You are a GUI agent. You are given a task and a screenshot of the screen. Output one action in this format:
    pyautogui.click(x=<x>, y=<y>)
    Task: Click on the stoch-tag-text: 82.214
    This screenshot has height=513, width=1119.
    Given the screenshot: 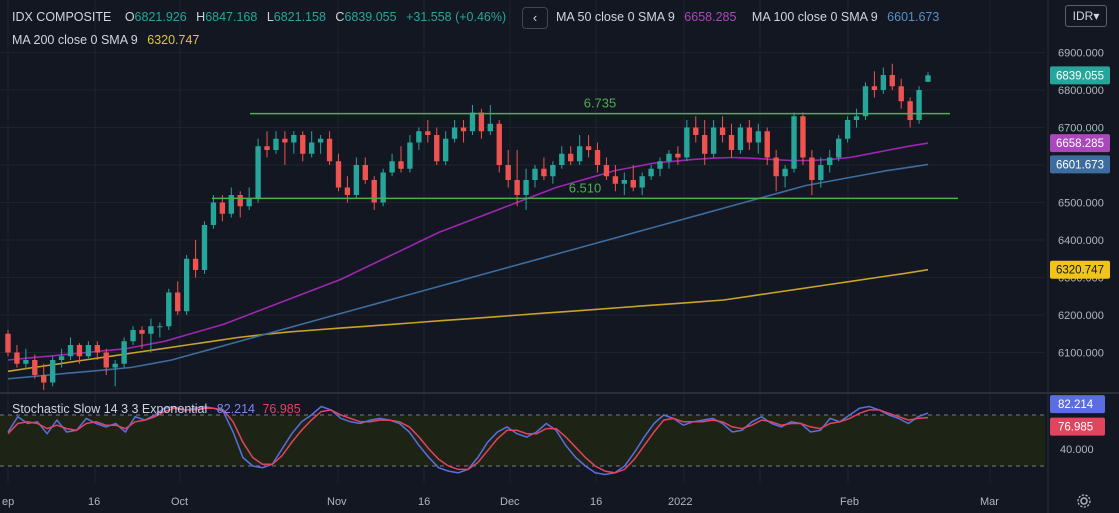 What is the action you would take?
    pyautogui.click(x=1076, y=405)
    